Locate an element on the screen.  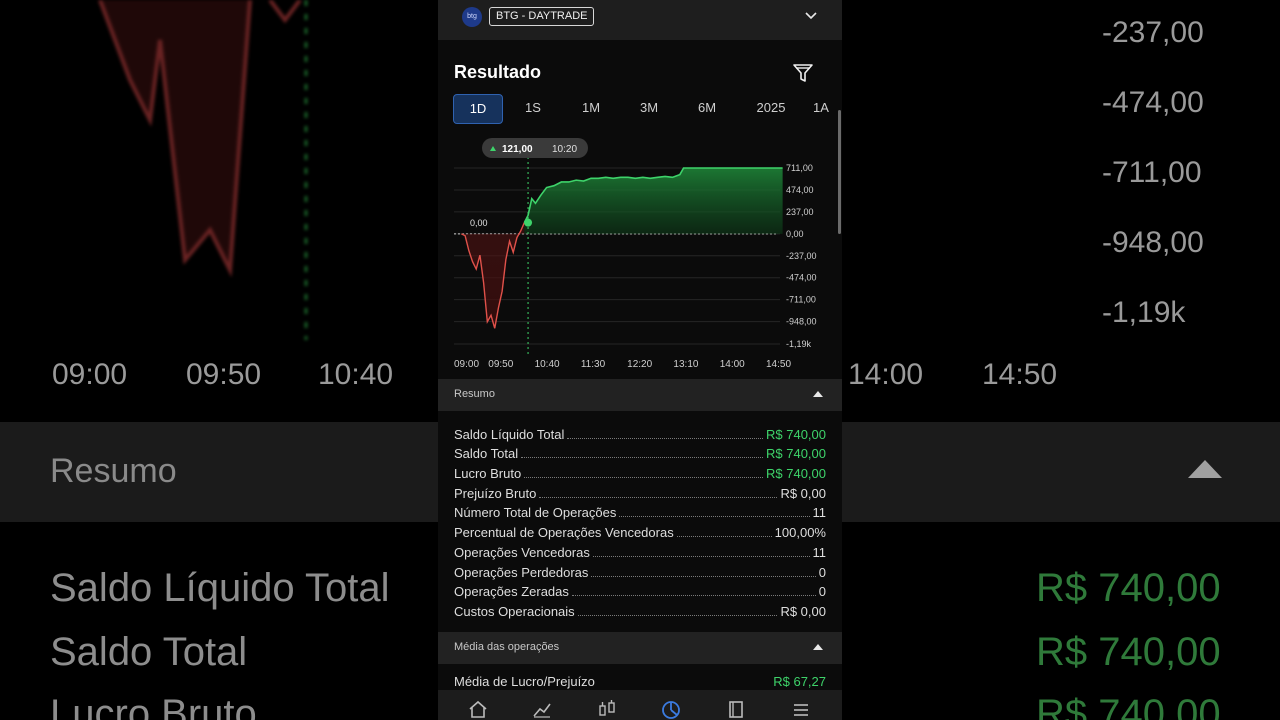
bg-y-tick: -237,00 is located at coordinates (1153, 32).